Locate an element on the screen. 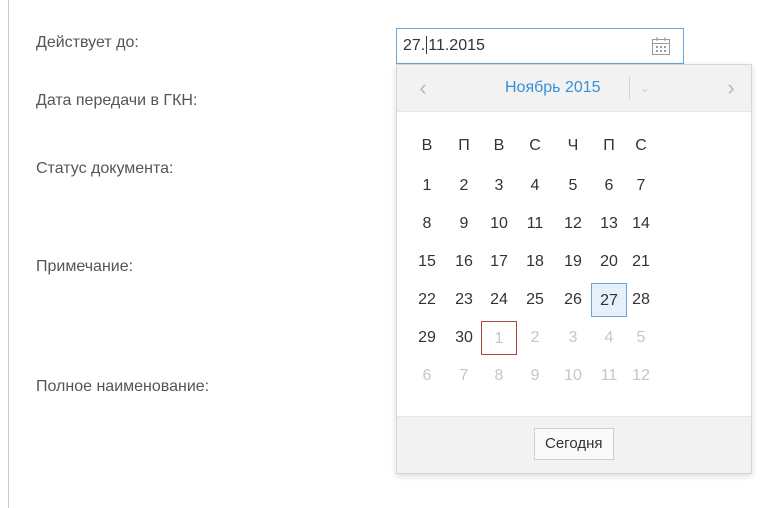  calendar-day: 17 is located at coordinates (499, 262).